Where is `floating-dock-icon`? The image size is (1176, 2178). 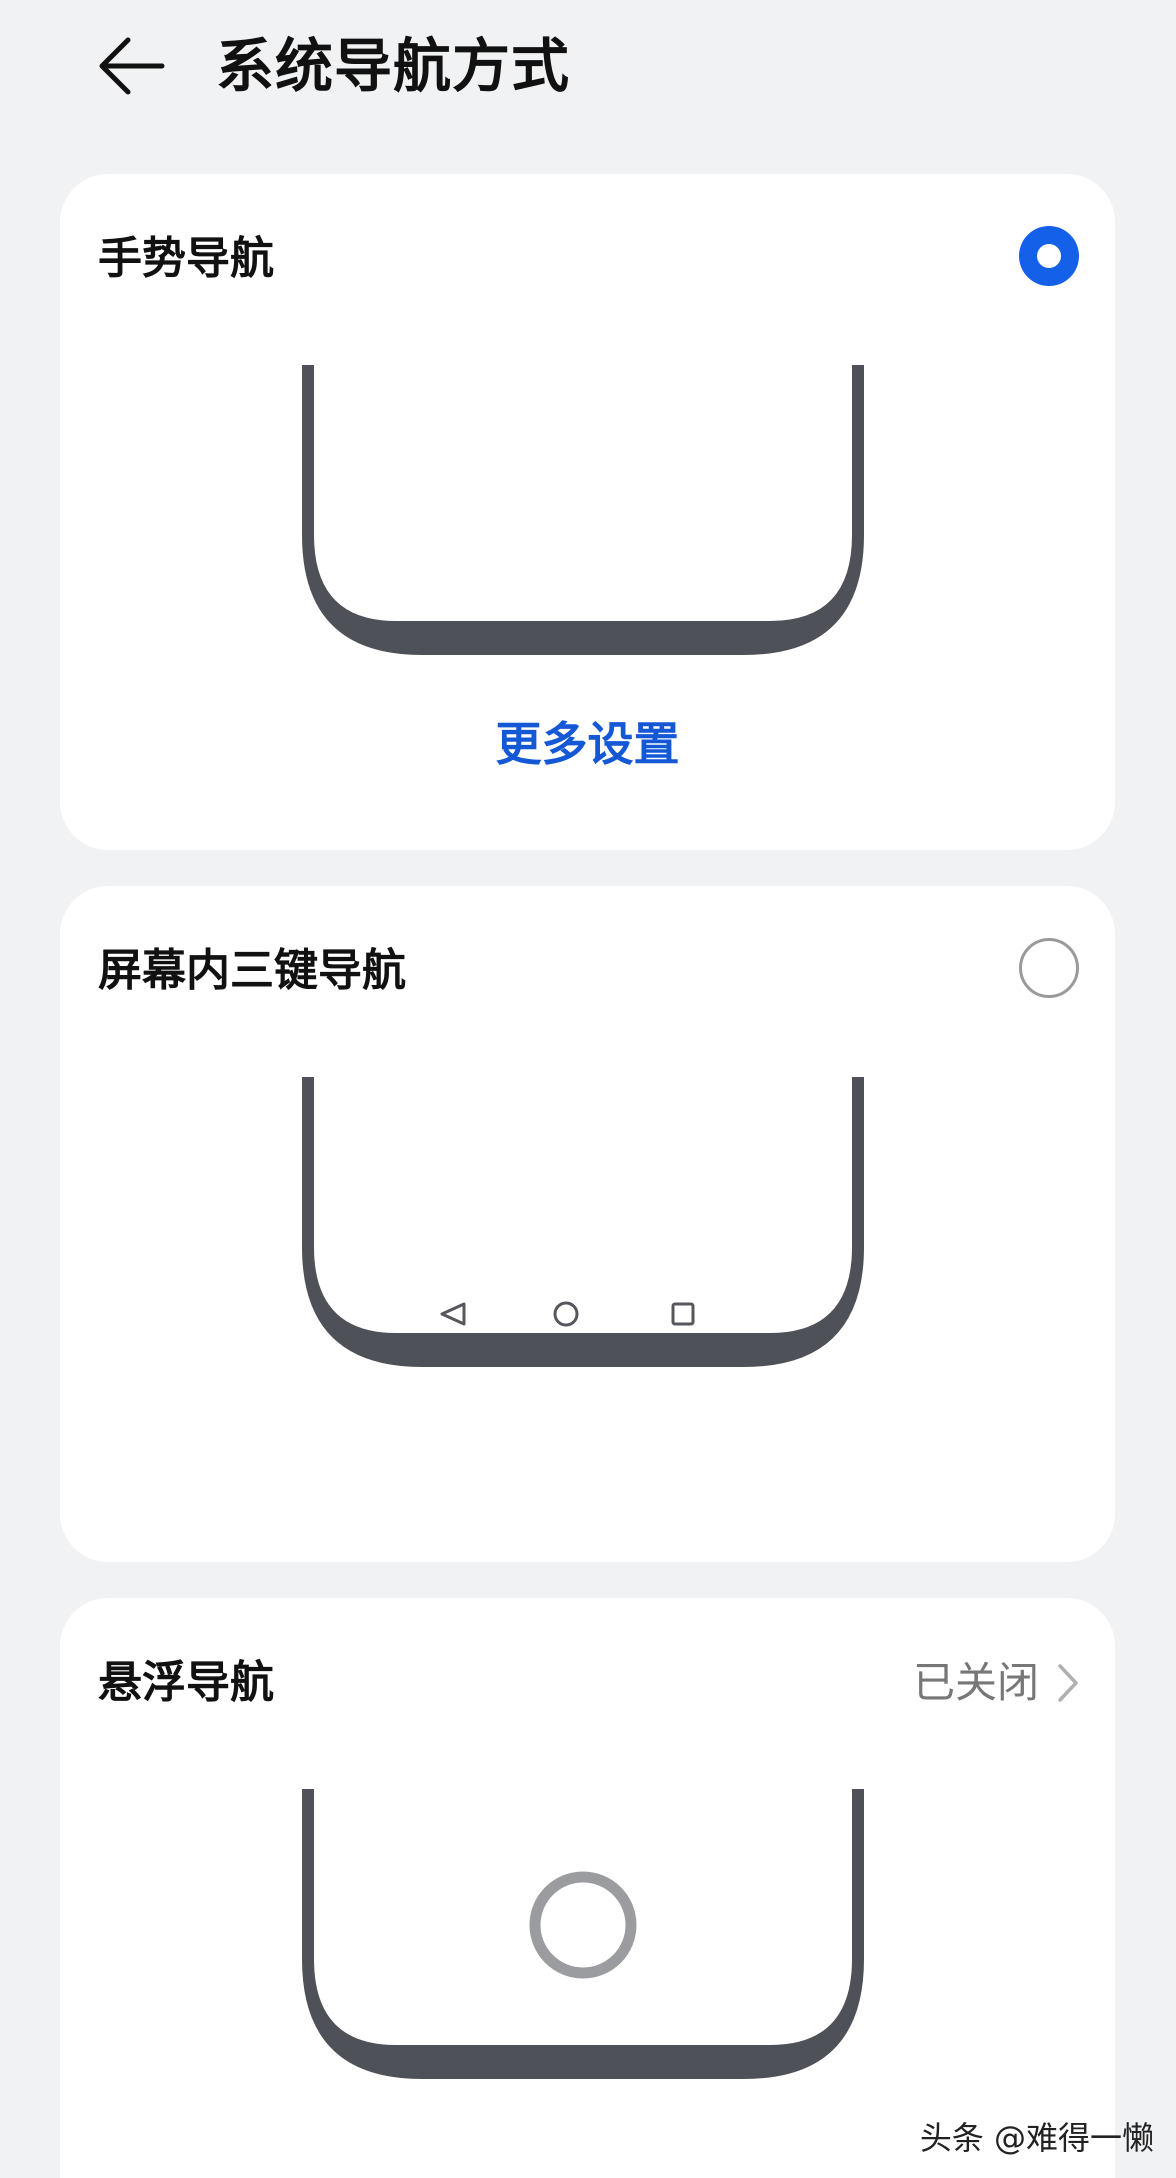 floating-dock-icon is located at coordinates (583, 1925).